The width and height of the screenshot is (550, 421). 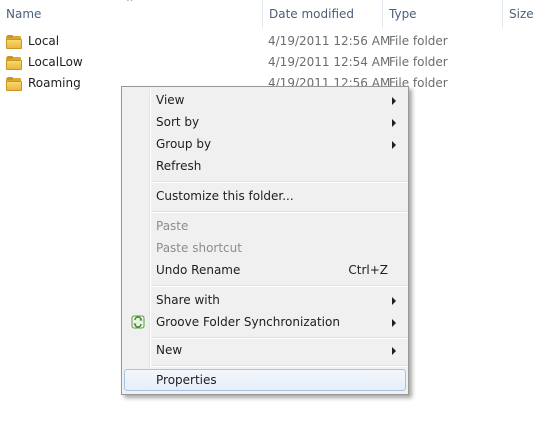 I want to click on file-date-modified: 4/19/2011 12:56 AM, so click(x=329, y=41).